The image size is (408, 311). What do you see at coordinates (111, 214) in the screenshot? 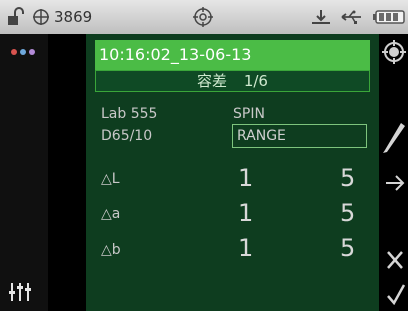
I see `delta-a-label: △a` at bounding box center [111, 214].